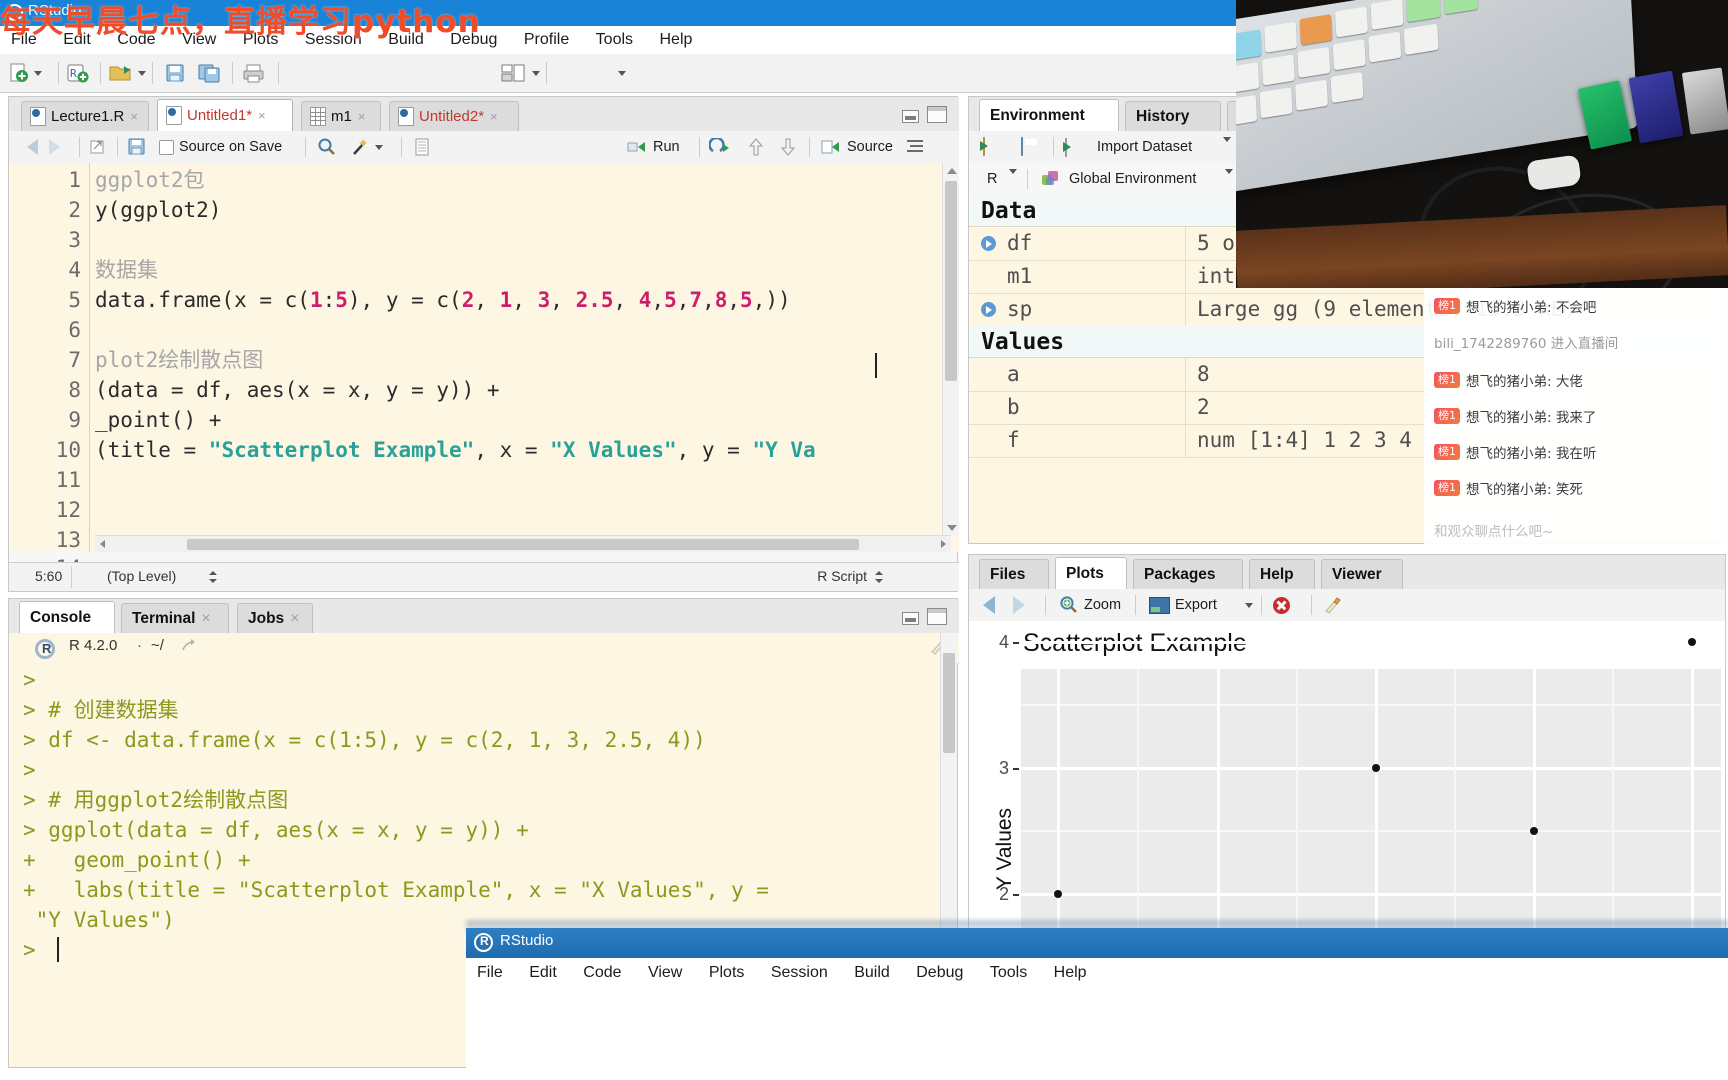 The image size is (1728, 1080). What do you see at coordinates (1281, 605) in the screenshot?
I see `remove-plot-button` at bounding box center [1281, 605].